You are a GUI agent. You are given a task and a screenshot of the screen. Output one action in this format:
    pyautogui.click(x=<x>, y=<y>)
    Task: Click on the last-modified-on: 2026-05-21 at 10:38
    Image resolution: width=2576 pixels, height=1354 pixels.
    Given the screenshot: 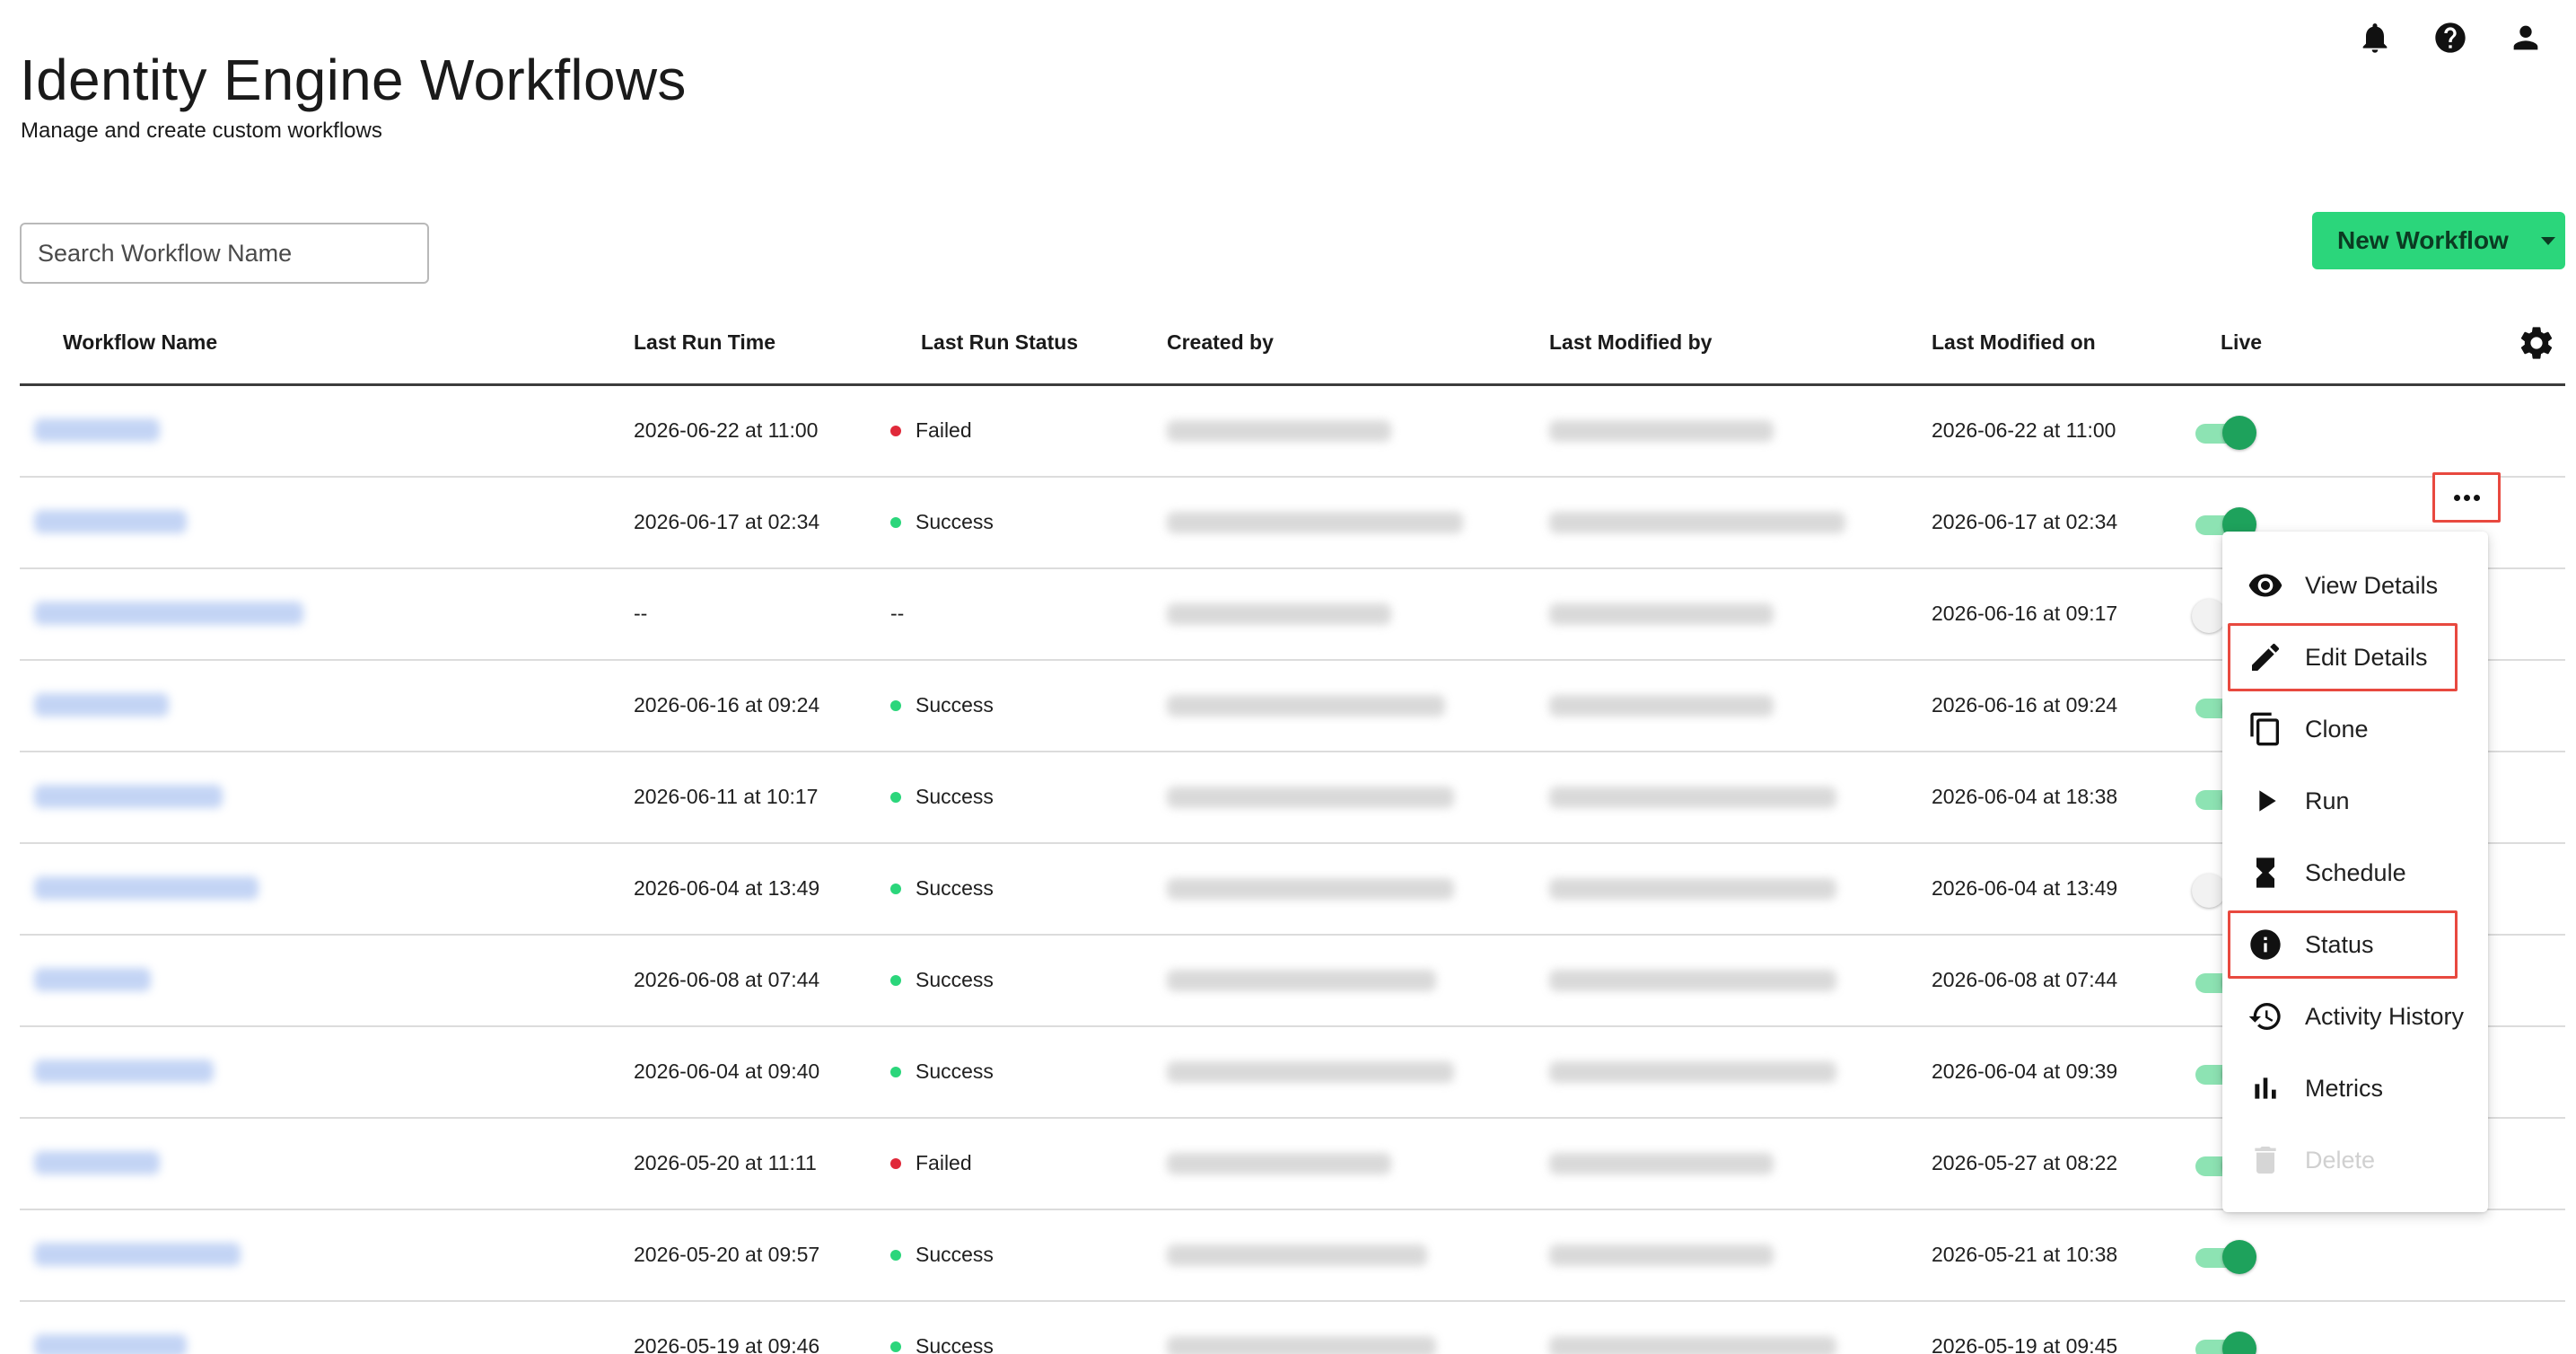 What is the action you would take?
    pyautogui.click(x=2025, y=1254)
    